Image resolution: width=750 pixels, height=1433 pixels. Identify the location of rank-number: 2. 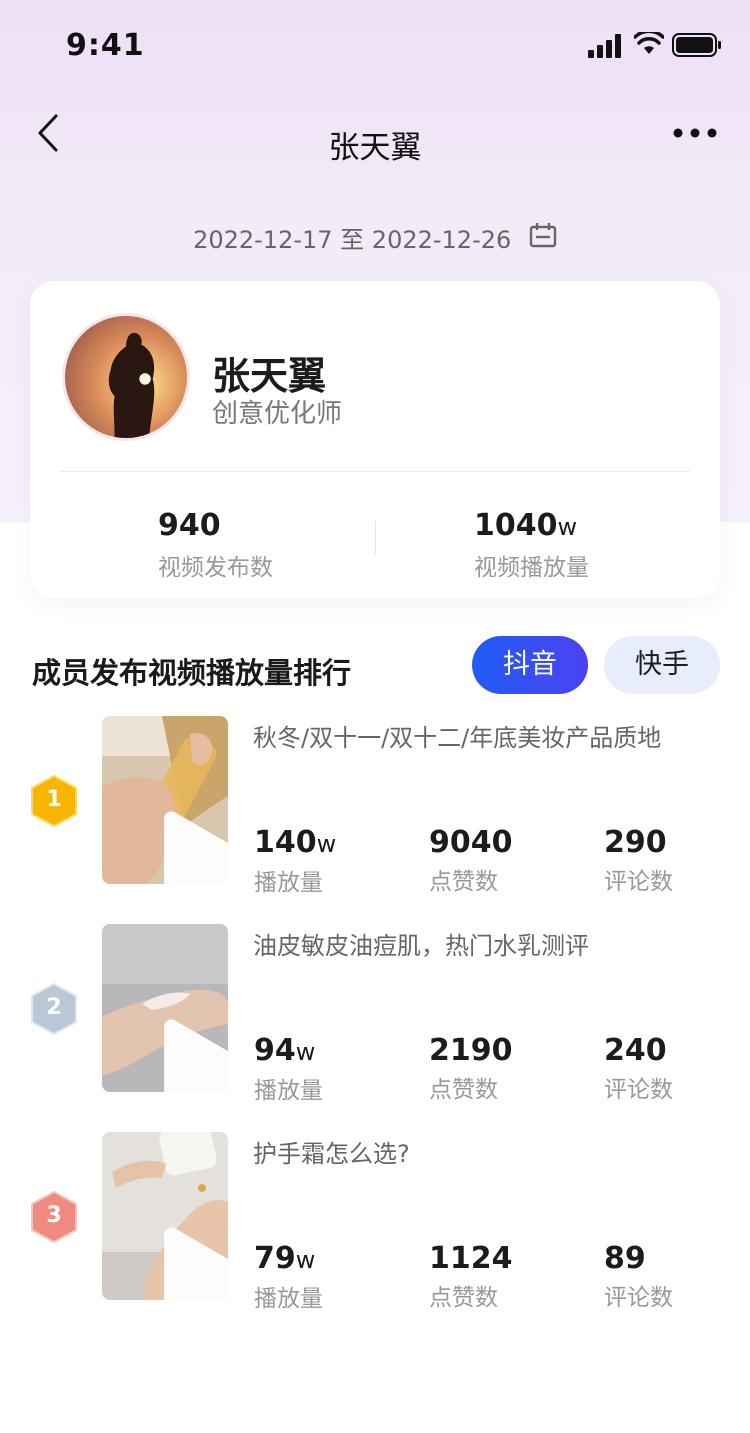
(54, 1007).